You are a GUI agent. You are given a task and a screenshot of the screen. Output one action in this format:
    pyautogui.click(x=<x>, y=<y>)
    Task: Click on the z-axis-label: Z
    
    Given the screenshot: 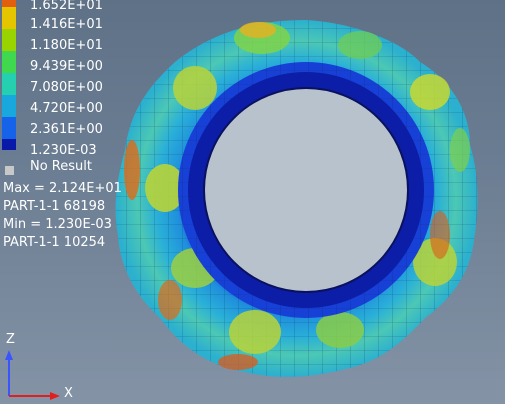 What is the action you would take?
    pyautogui.click(x=10, y=339)
    